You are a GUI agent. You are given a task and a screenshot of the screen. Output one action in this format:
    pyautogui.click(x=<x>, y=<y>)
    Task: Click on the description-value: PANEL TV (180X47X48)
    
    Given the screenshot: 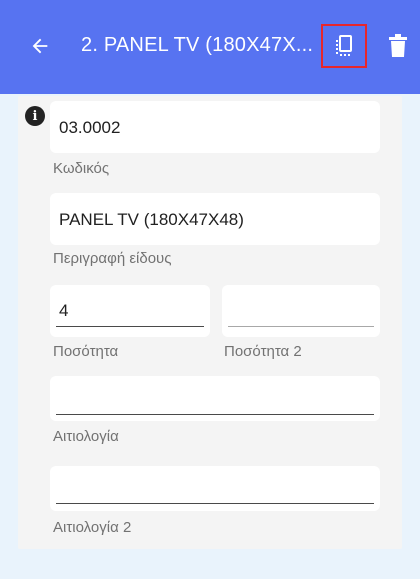 What is the action you would take?
    pyautogui.click(x=151, y=219)
    